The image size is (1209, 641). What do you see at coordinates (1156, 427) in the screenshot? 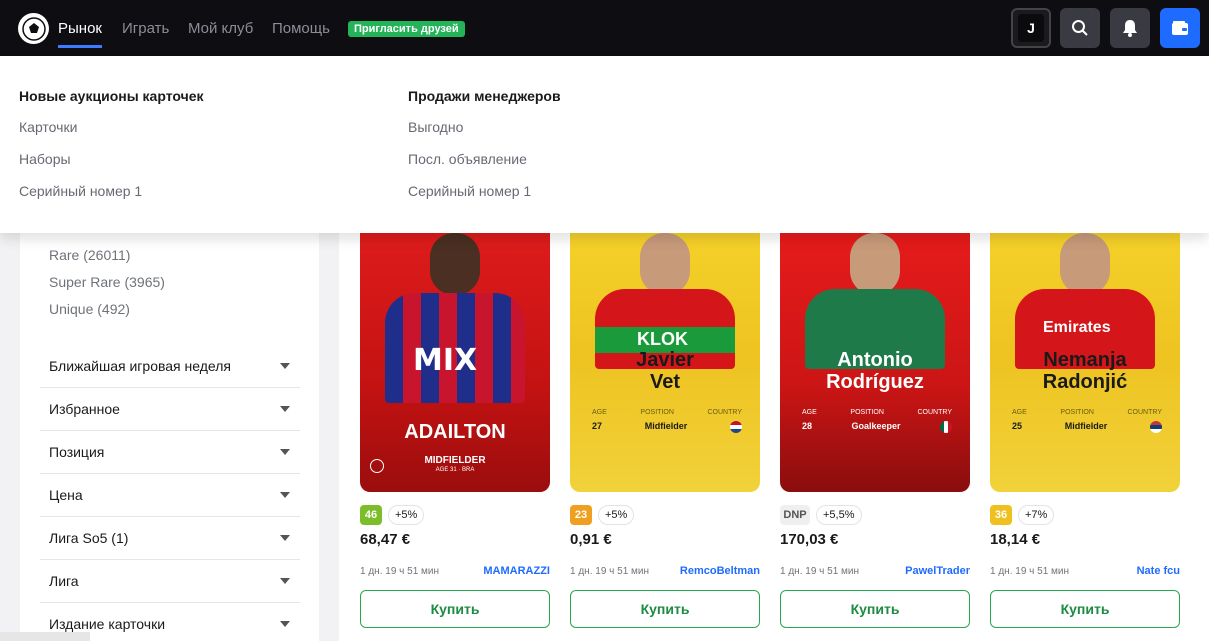
I see `serbia-flag-icon` at bounding box center [1156, 427].